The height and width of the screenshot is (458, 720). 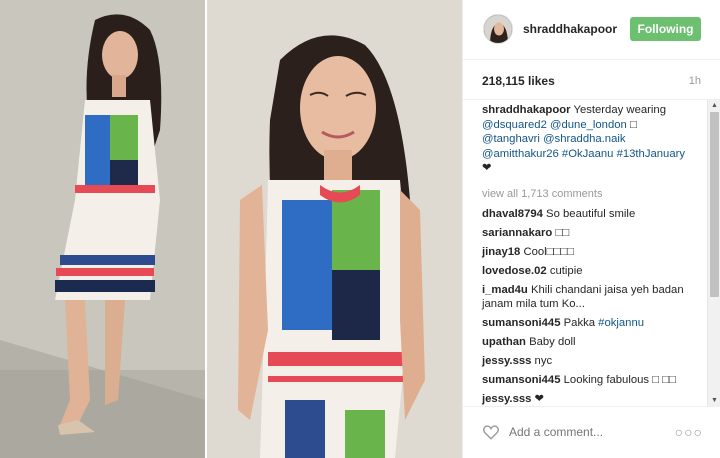 What do you see at coordinates (584, 139) in the screenshot?
I see `caption-tag-link: @shraddha.naik` at bounding box center [584, 139].